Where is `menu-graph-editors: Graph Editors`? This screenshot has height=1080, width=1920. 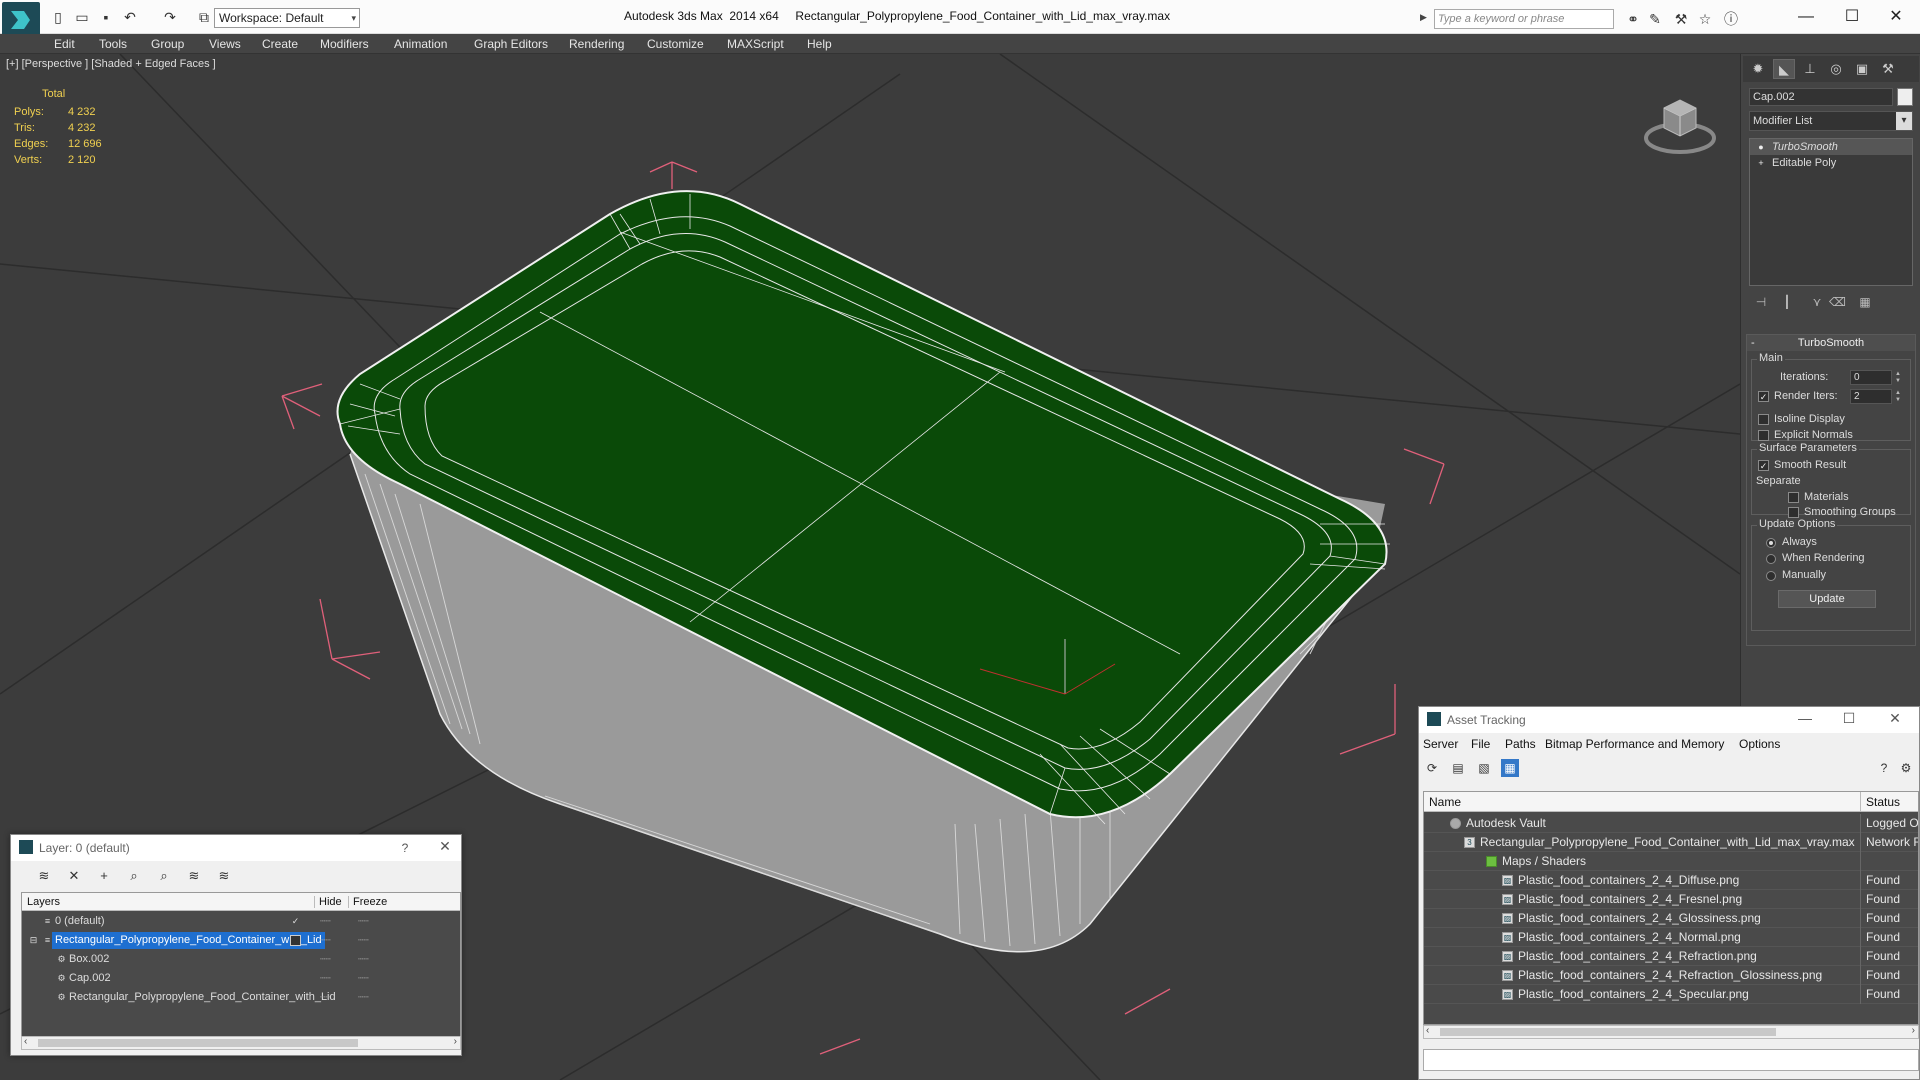 menu-graph-editors: Graph Editors is located at coordinates (511, 44).